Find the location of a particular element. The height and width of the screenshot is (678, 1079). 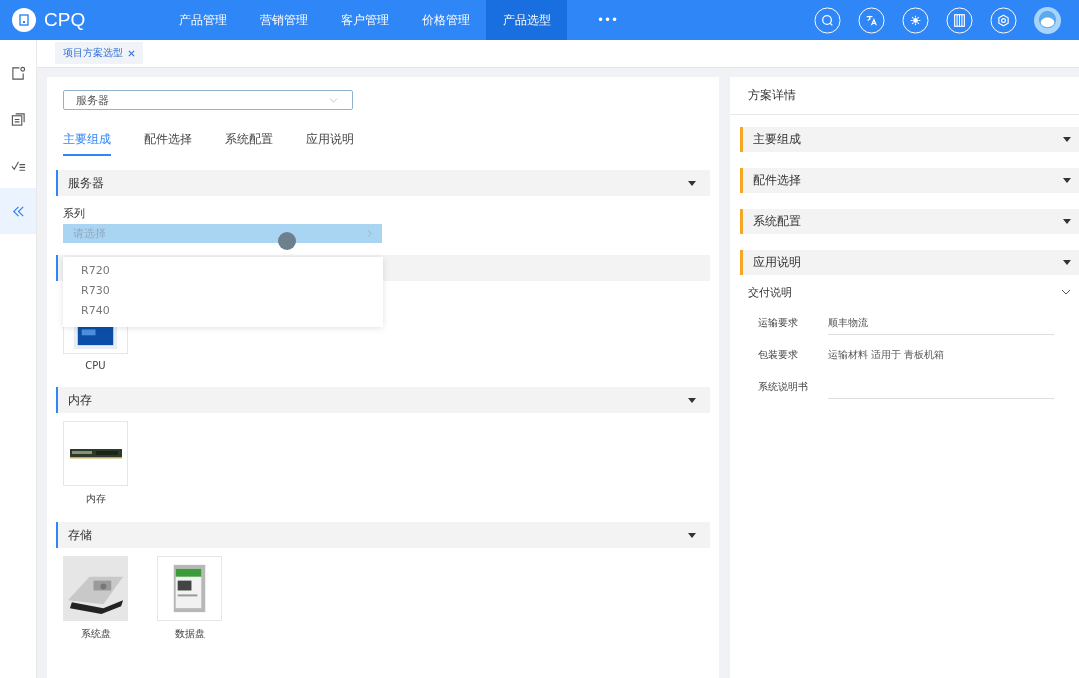

section-title: 存储 is located at coordinates (80, 535).